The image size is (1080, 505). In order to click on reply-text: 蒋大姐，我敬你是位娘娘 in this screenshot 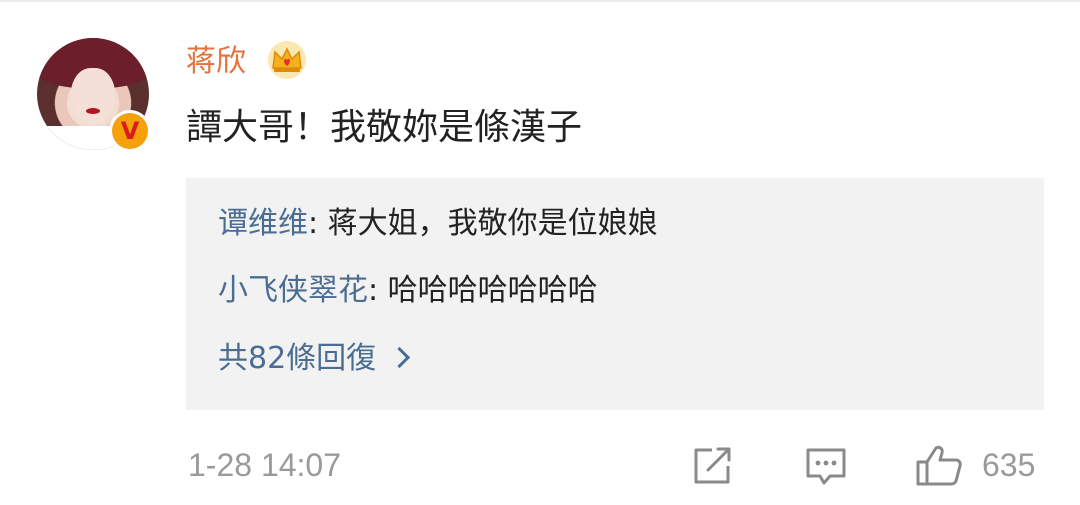, I will do `click(492, 223)`.